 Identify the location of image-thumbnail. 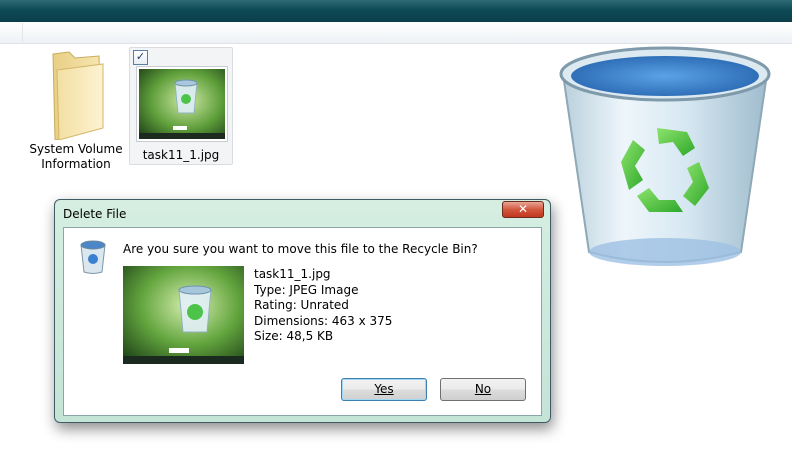
(182, 104).